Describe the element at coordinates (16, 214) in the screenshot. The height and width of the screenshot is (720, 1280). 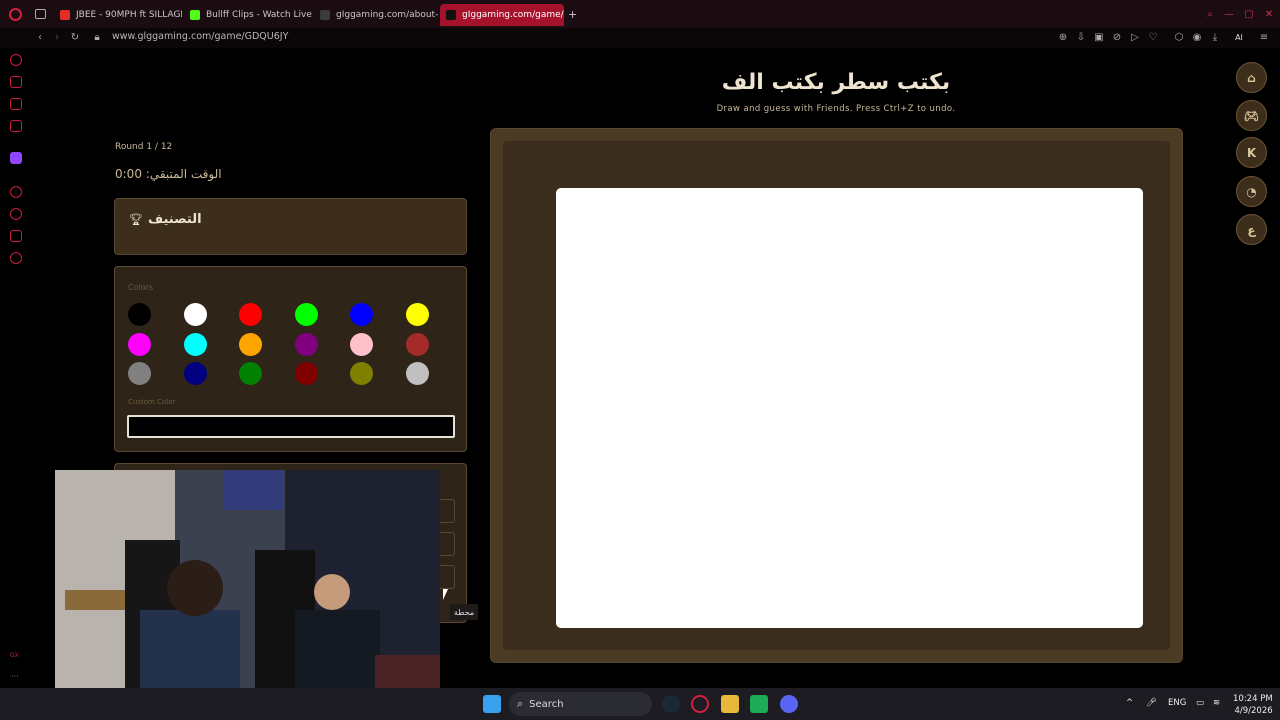
I see `history-icon` at that location.